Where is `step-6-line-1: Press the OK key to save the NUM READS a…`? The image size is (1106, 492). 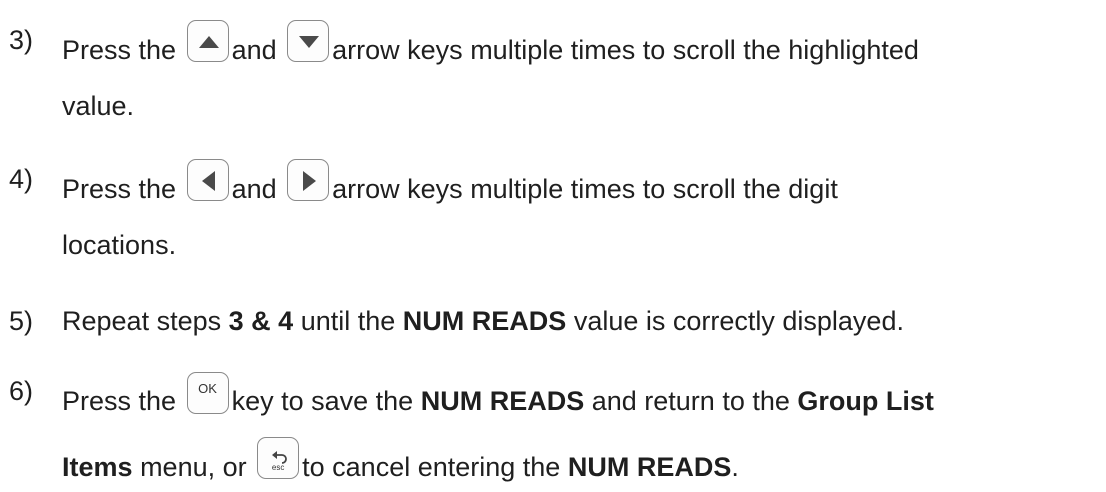
step-6-line-1: Press the OK key to save the NUM READS a… is located at coordinates (498, 394).